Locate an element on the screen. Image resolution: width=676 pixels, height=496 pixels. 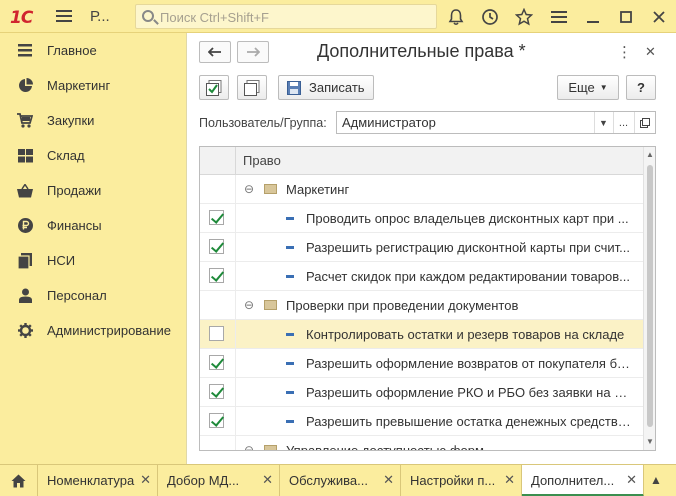
sidebar-item-label: Персонал is located at coordinates (77, 295).